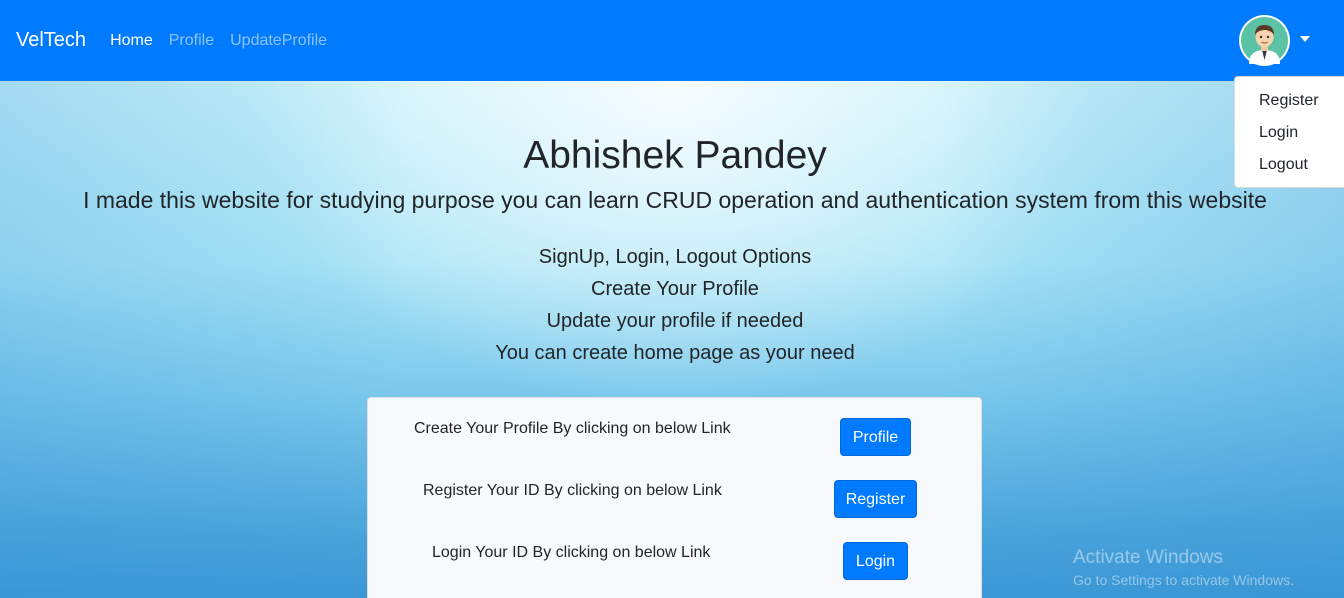 The image size is (1344, 598). I want to click on avatar, so click(1264, 40).